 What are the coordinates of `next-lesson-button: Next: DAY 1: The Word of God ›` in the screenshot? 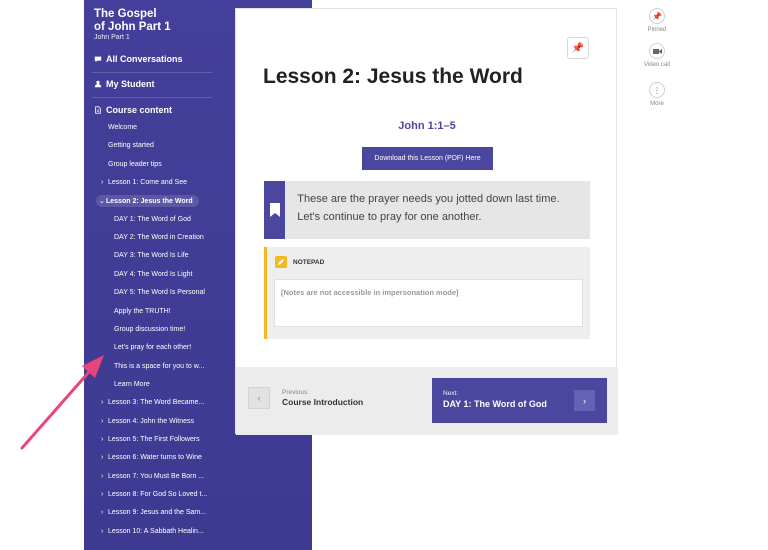 It's located at (519, 400).